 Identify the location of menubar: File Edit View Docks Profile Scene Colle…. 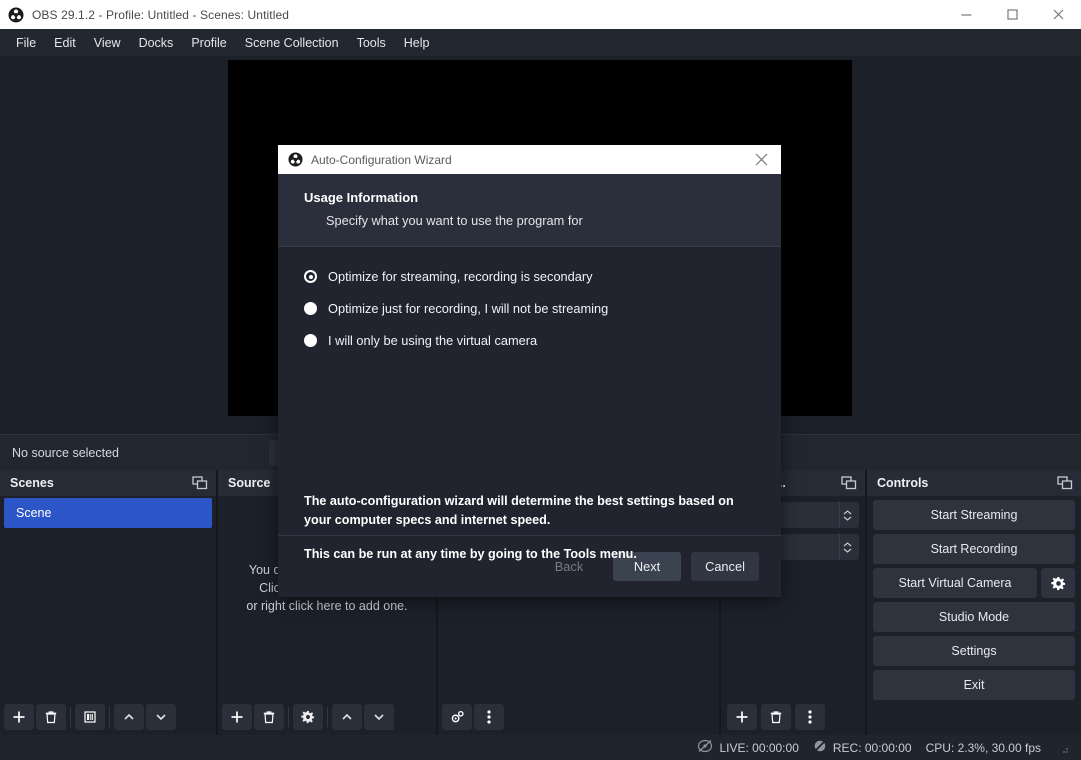
(540, 42).